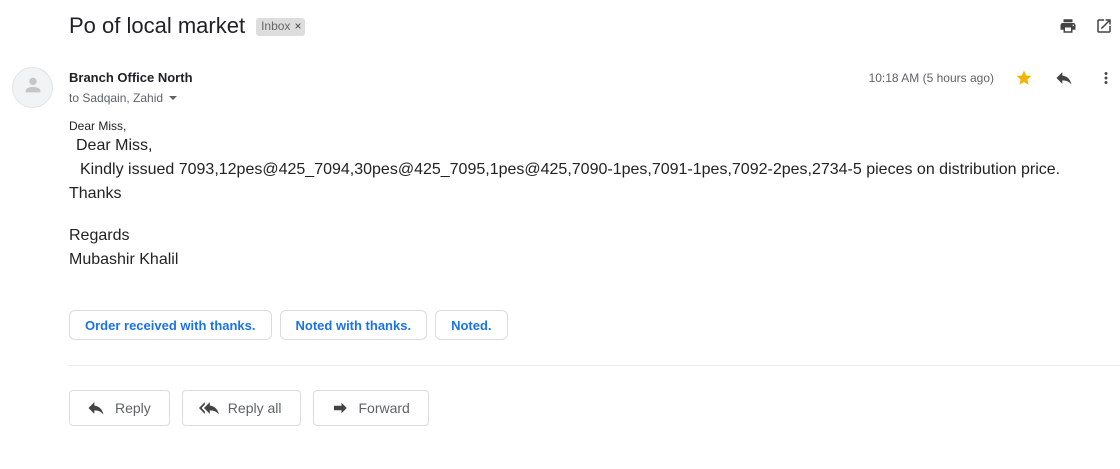 Image resolution: width=1120 pixels, height=469 pixels. What do you see at coordinates (124, 259) in the screenshot?
I see `body-signature: Mubashir Khalil` at bounding box center [124, 259].